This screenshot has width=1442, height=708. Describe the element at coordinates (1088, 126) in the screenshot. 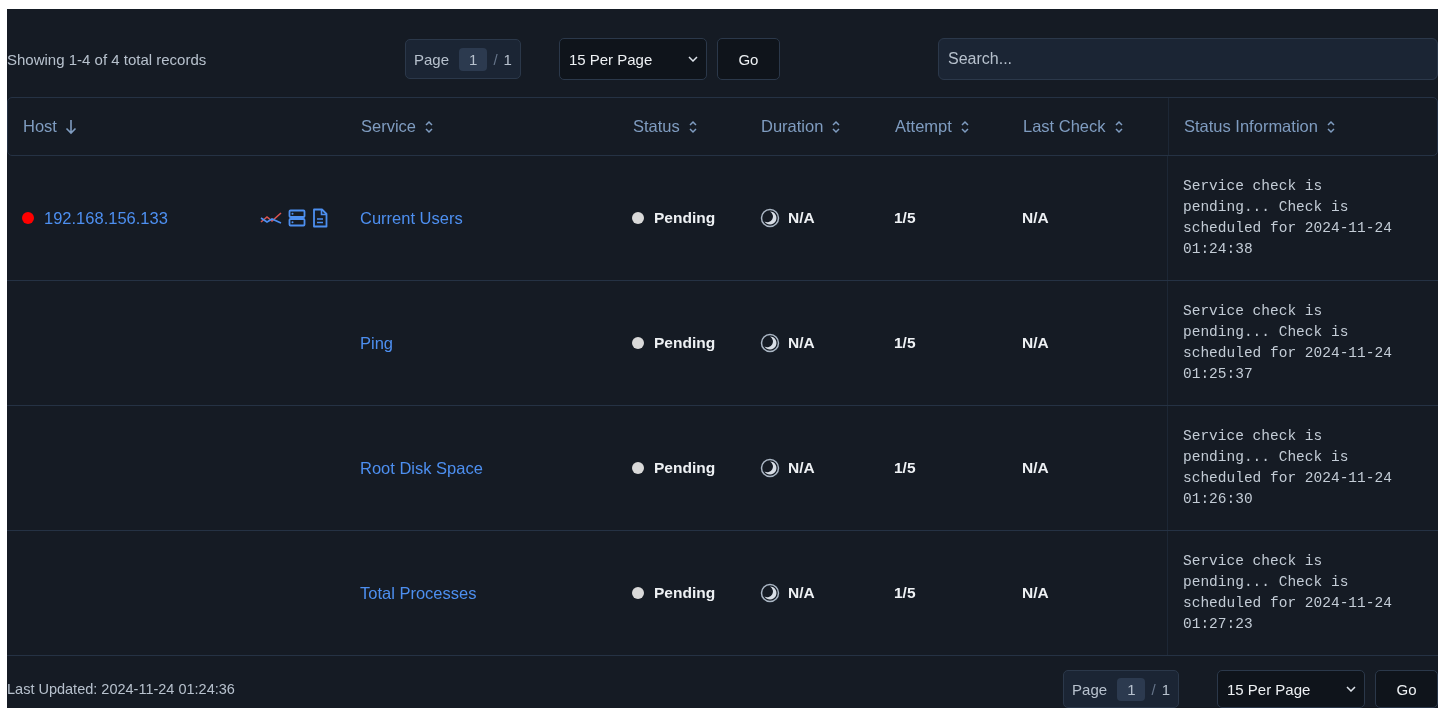

I see `column-header: Last Check` at that location.